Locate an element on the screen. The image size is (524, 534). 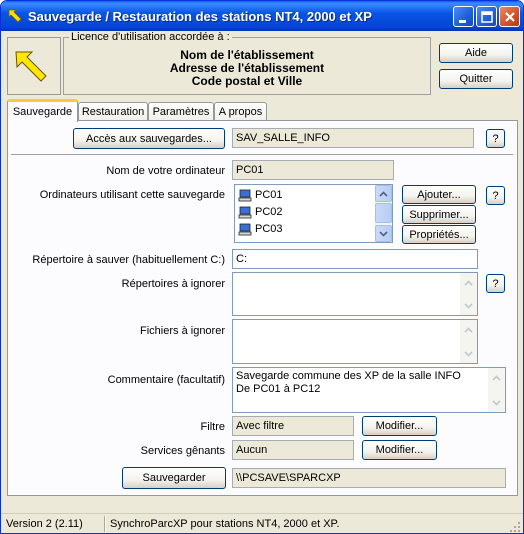
computers-scrollbar is located at coordinates (383, 213).